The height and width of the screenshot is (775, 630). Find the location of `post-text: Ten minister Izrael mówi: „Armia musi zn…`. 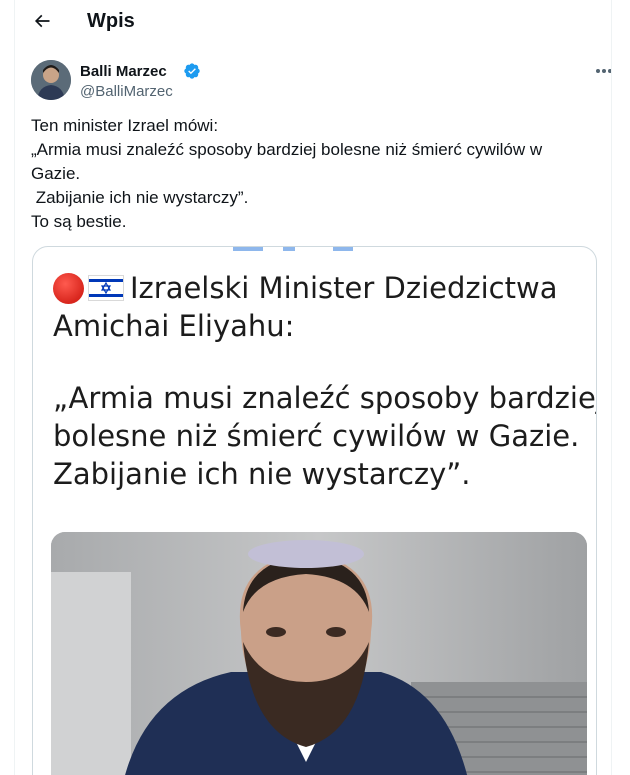

post-text: Ten minister Izrael mówi: „Armia musi zn… is located at coordinates (311, 174).